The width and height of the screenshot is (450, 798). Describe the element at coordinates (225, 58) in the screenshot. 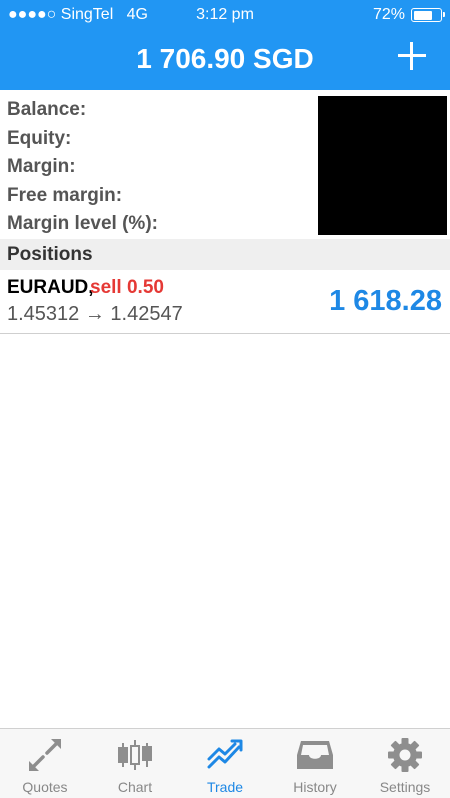

I see `account-equity-title: 1 706.90 SGD` at that location.